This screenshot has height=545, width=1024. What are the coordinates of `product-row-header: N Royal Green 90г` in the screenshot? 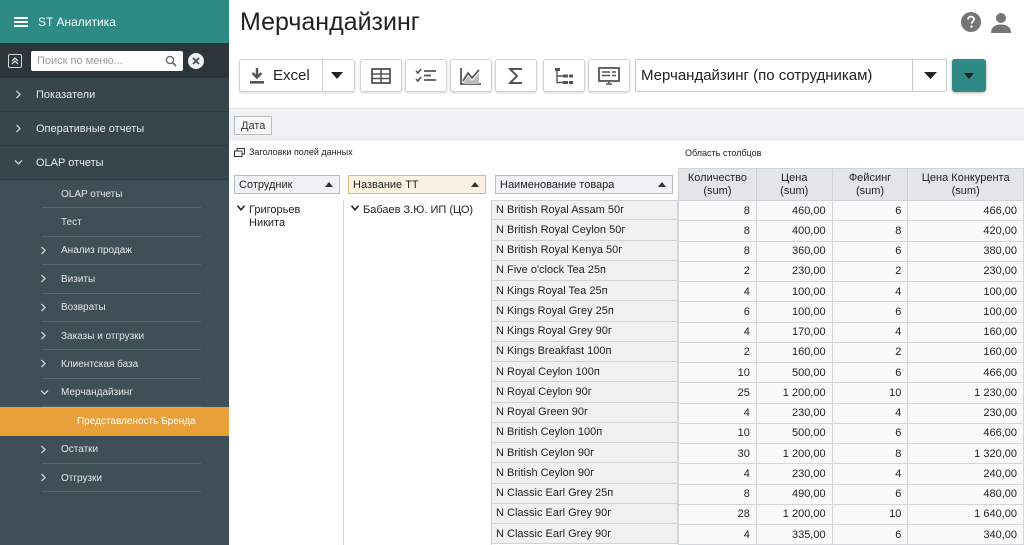 It's located at (584, 412).